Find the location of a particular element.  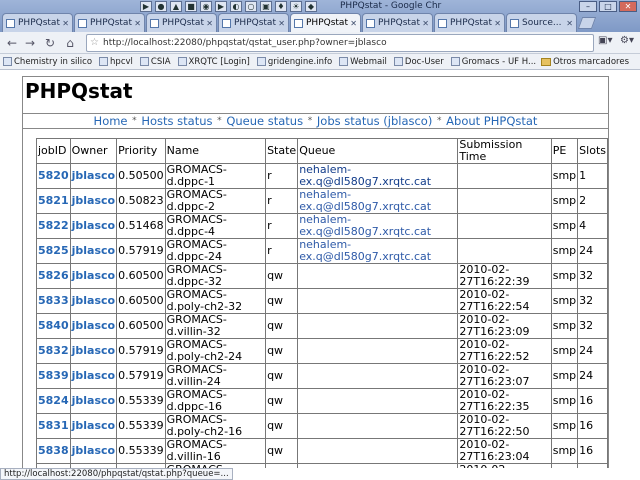

nav-hosts-status-link: Hosts status is located at coordinates (176, 121).